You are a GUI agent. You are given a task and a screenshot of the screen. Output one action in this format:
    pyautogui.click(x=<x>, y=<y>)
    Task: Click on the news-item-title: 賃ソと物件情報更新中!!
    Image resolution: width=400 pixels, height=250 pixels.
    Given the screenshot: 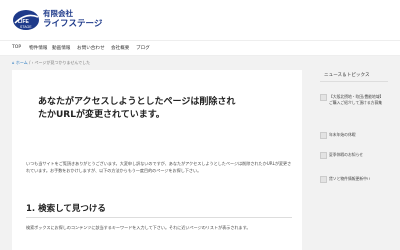 What is the action you would take?
    pyautogui.click(x=358, y=179)
    